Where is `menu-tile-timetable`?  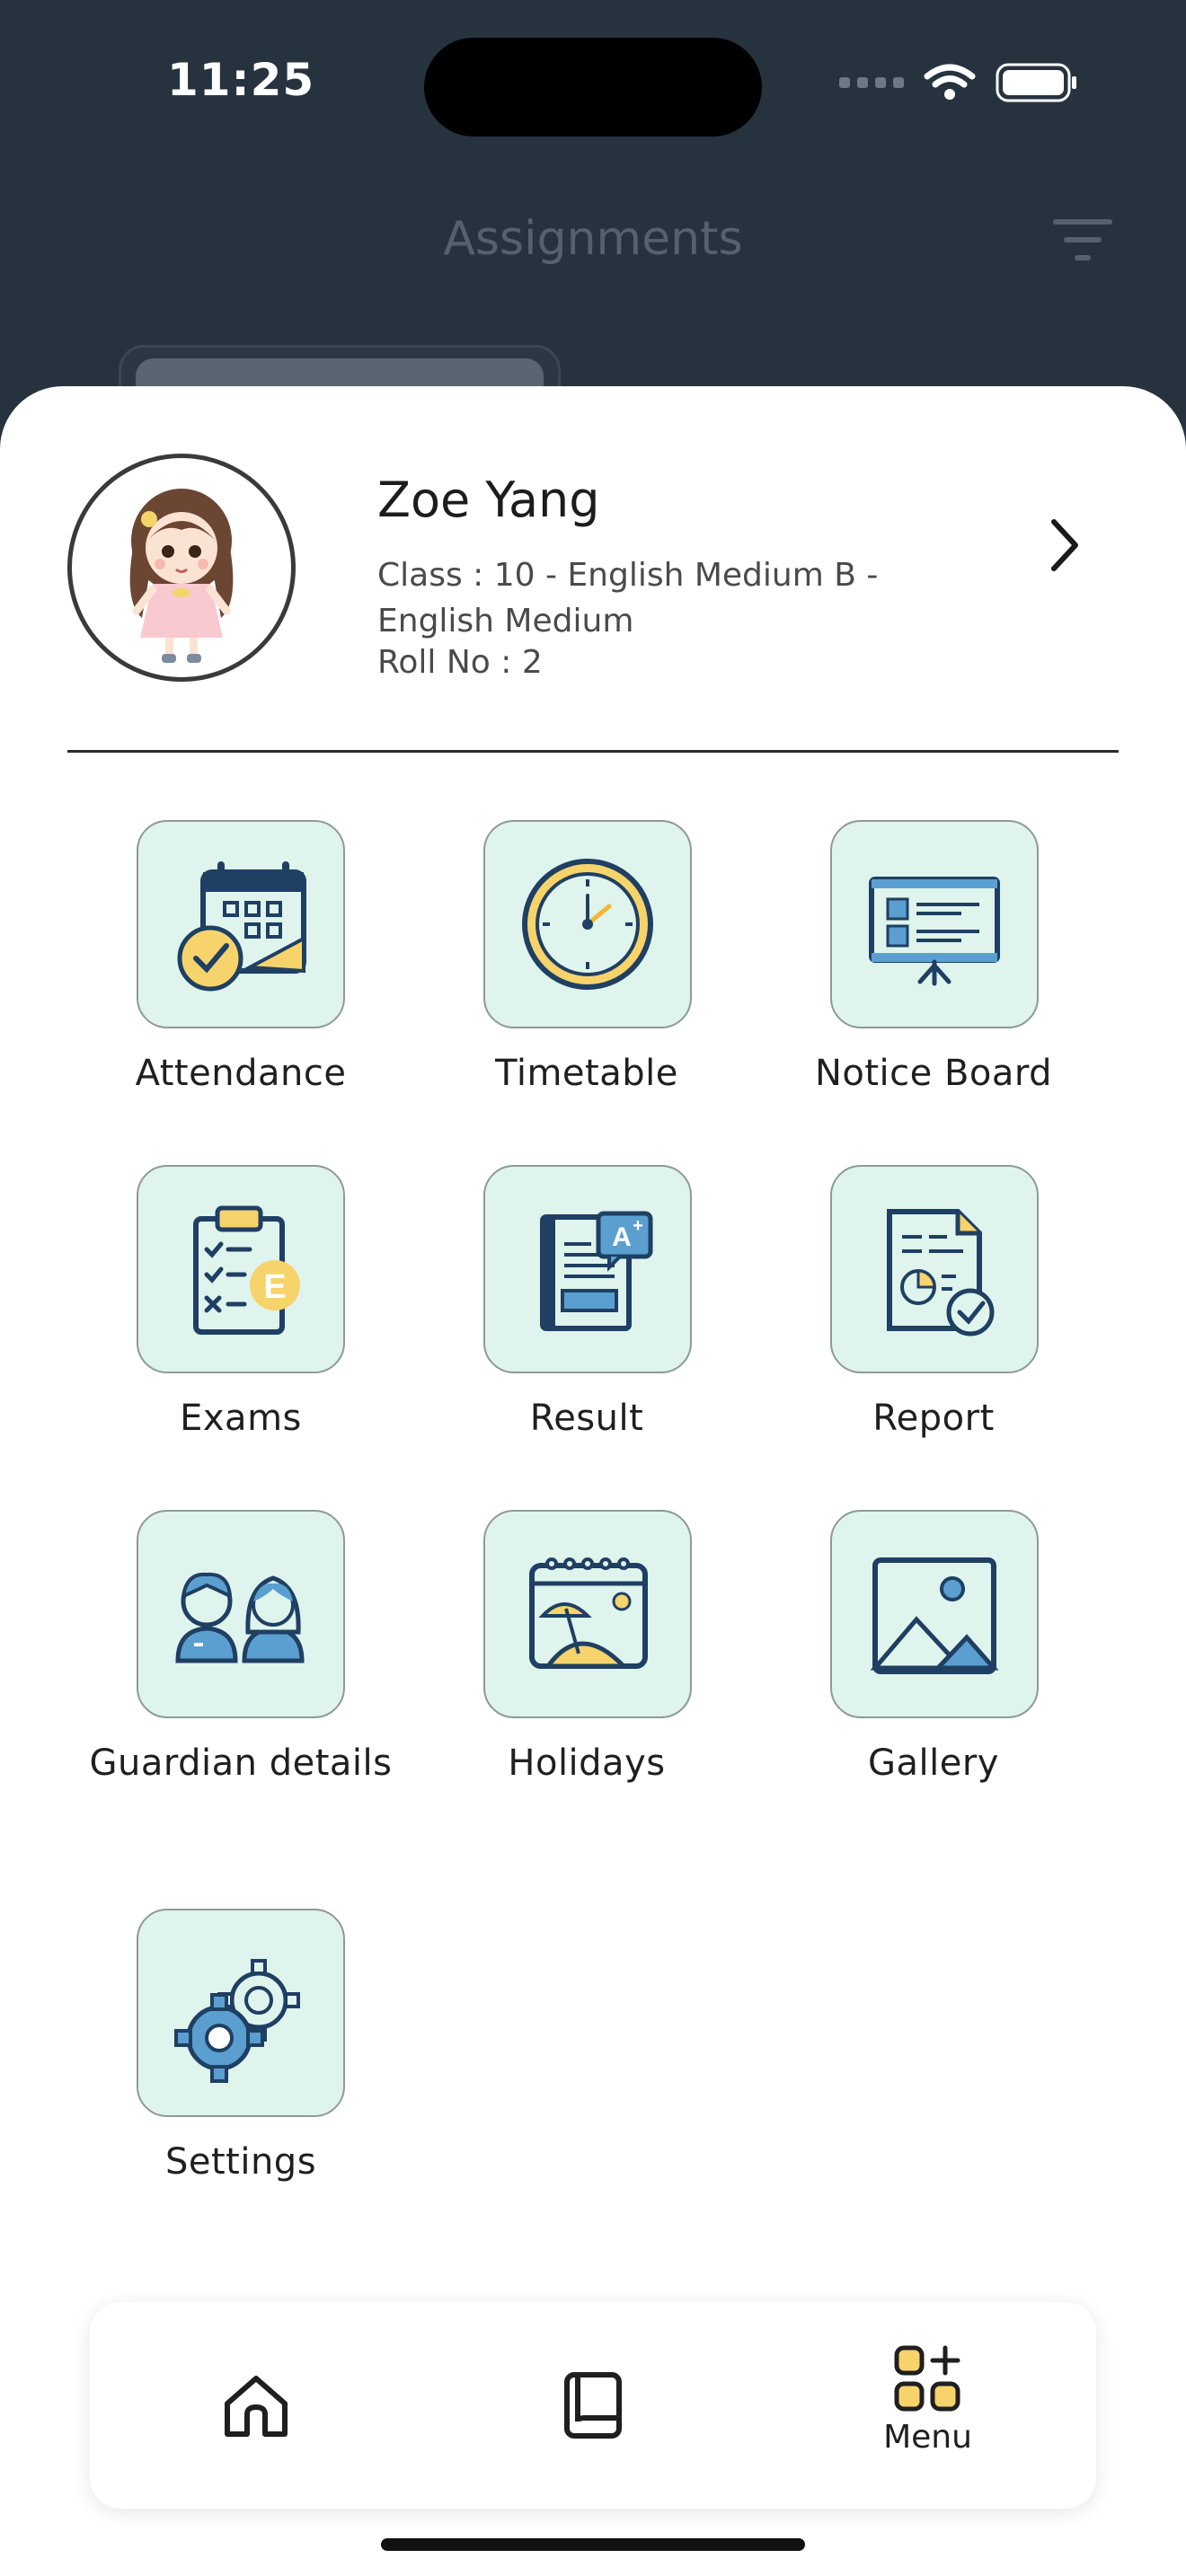
menu-tile-timetable is located at coordinates (587, 924).